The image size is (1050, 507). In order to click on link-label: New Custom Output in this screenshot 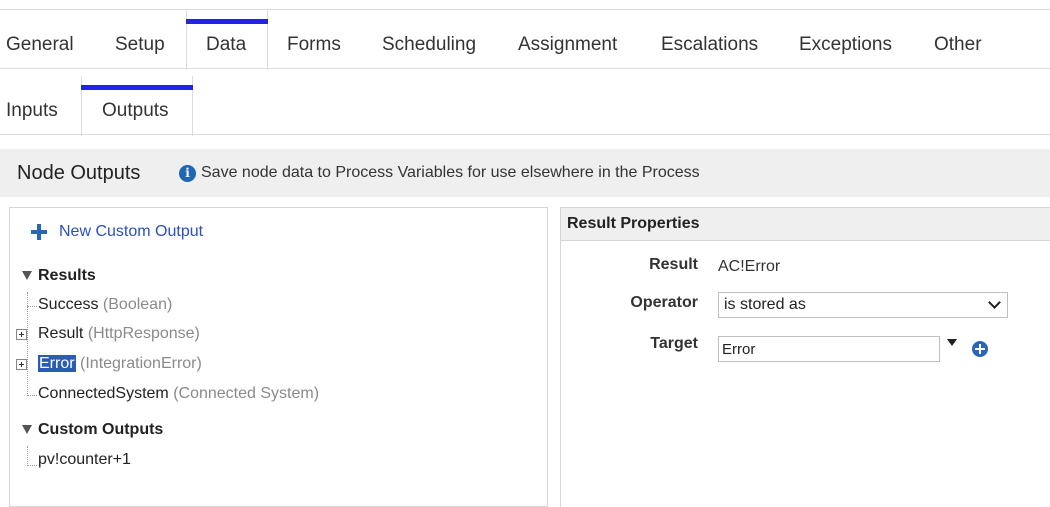, I will do `click(131, 231)`.